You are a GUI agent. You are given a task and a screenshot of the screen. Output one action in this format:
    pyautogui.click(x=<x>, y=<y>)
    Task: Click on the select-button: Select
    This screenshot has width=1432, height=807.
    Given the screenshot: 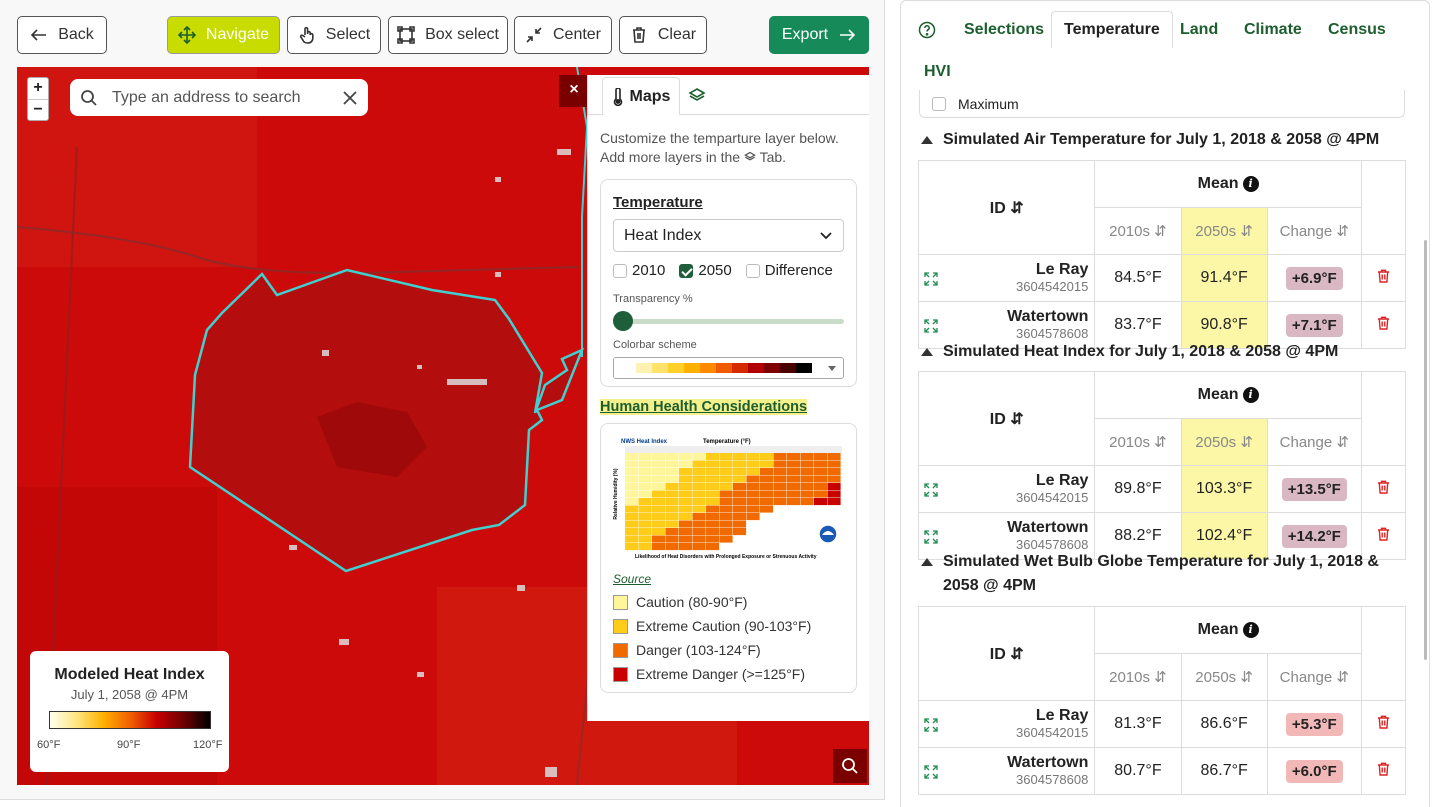 What is the action you would take?
    pyautogui.click(x=334, y=35)
    